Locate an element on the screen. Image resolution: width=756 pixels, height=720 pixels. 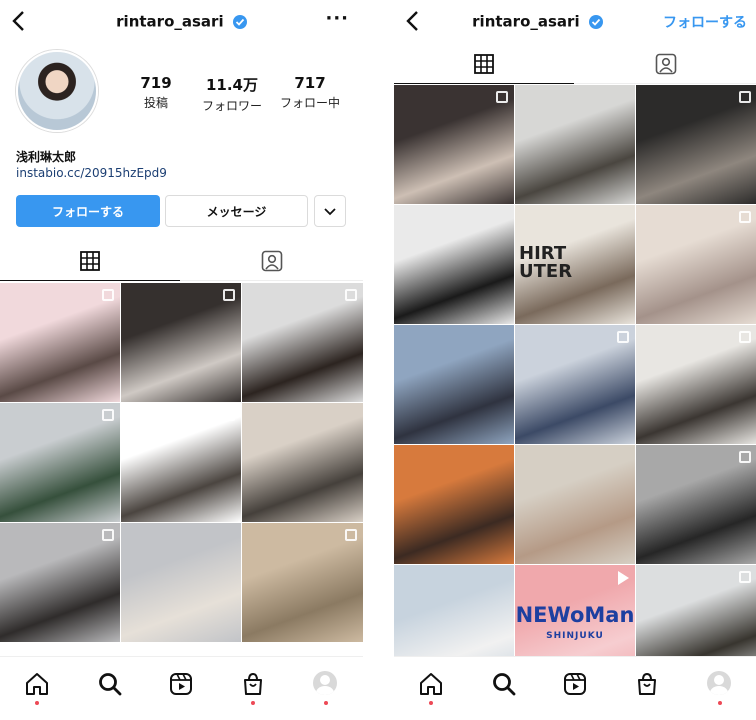
header-username-row: rintaro_asari is located at coordinates (181, 21).